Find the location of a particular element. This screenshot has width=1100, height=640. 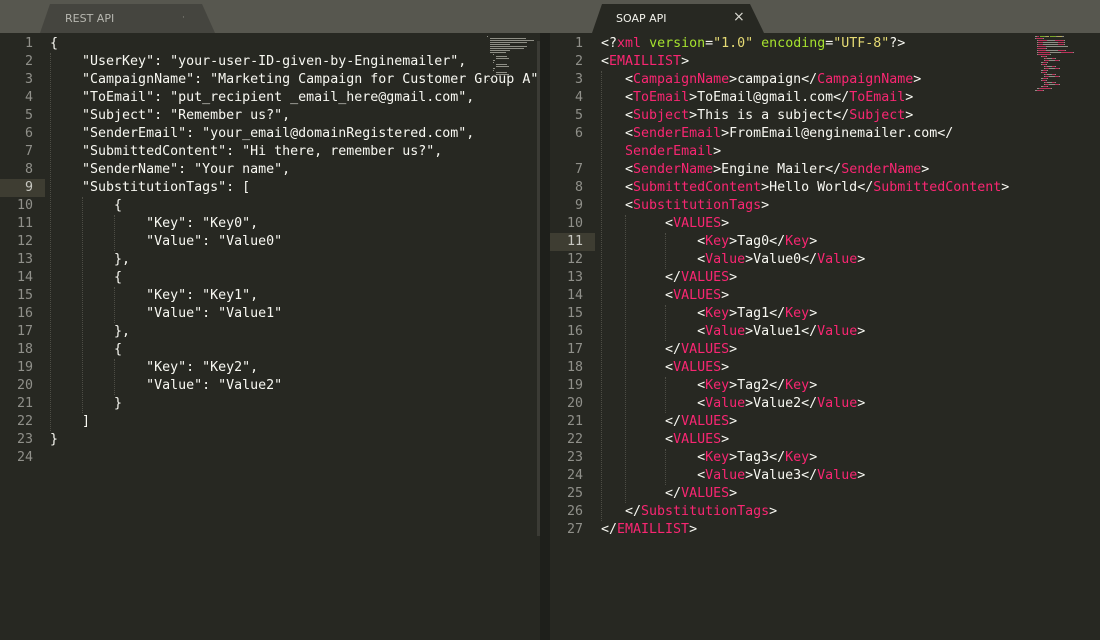

line-number: 2 is located at coordinates (28, 61).